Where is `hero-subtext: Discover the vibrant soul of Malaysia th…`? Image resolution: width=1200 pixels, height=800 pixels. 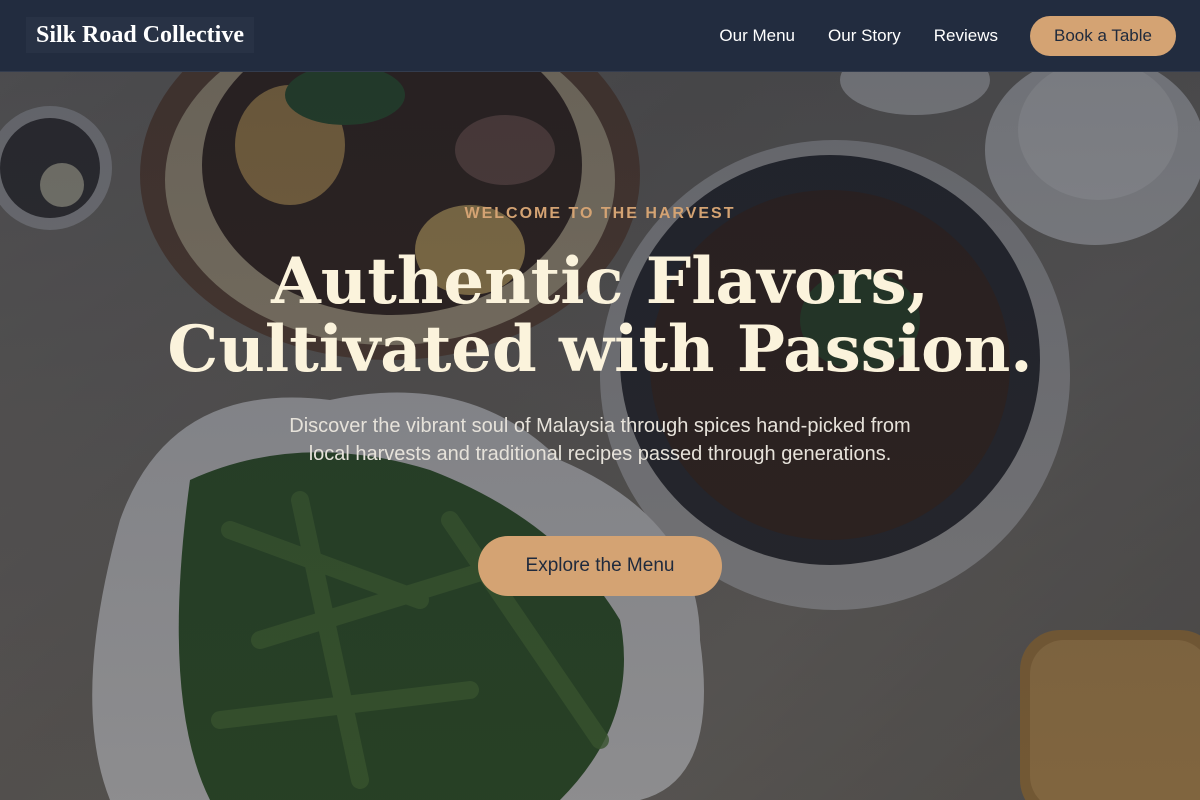 hero-subtext: Discover the vibrant soul of Malaysia th… is located at coordinates (600, 440).